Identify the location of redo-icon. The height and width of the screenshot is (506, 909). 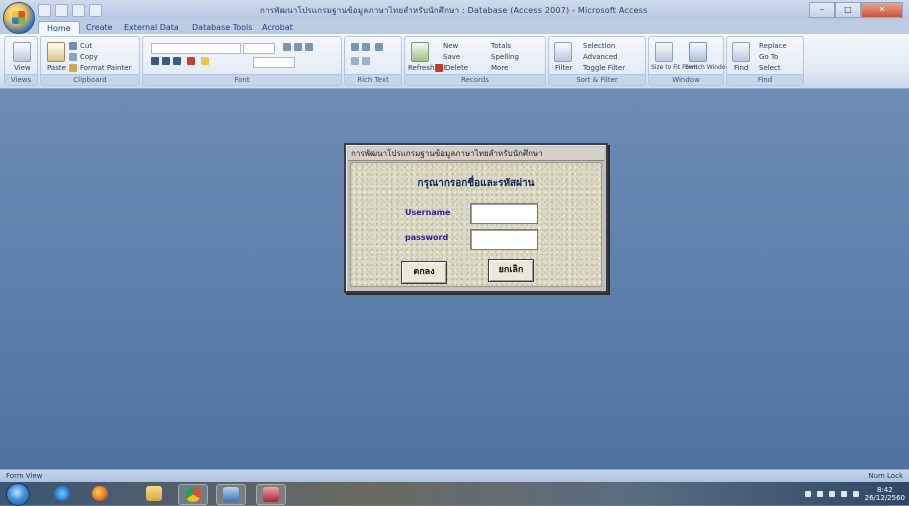
(78, 10).